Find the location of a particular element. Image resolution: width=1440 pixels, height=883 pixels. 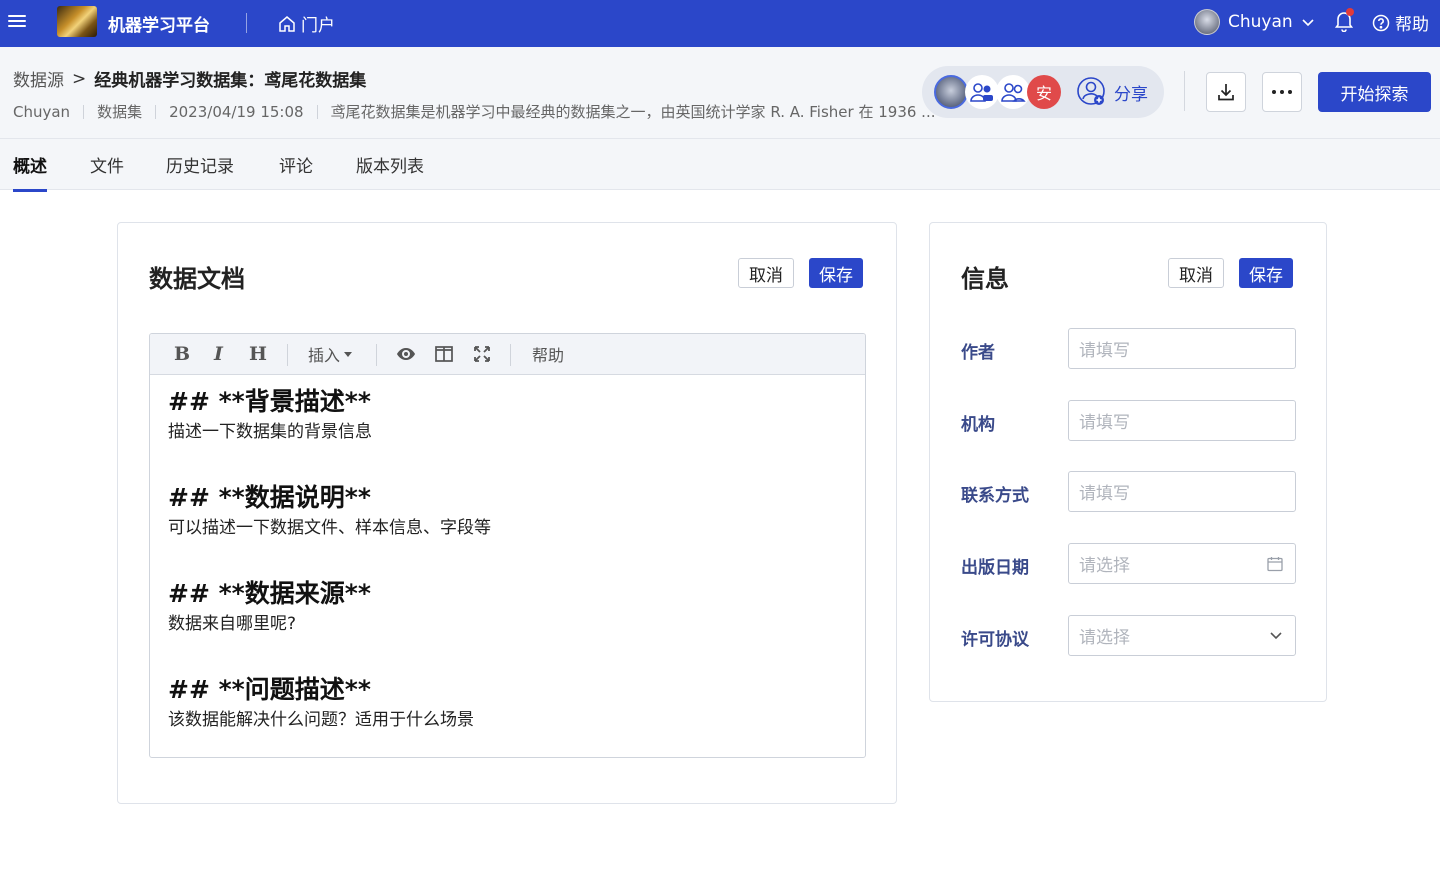

topbar-divider is located at coordinates (246, 23).